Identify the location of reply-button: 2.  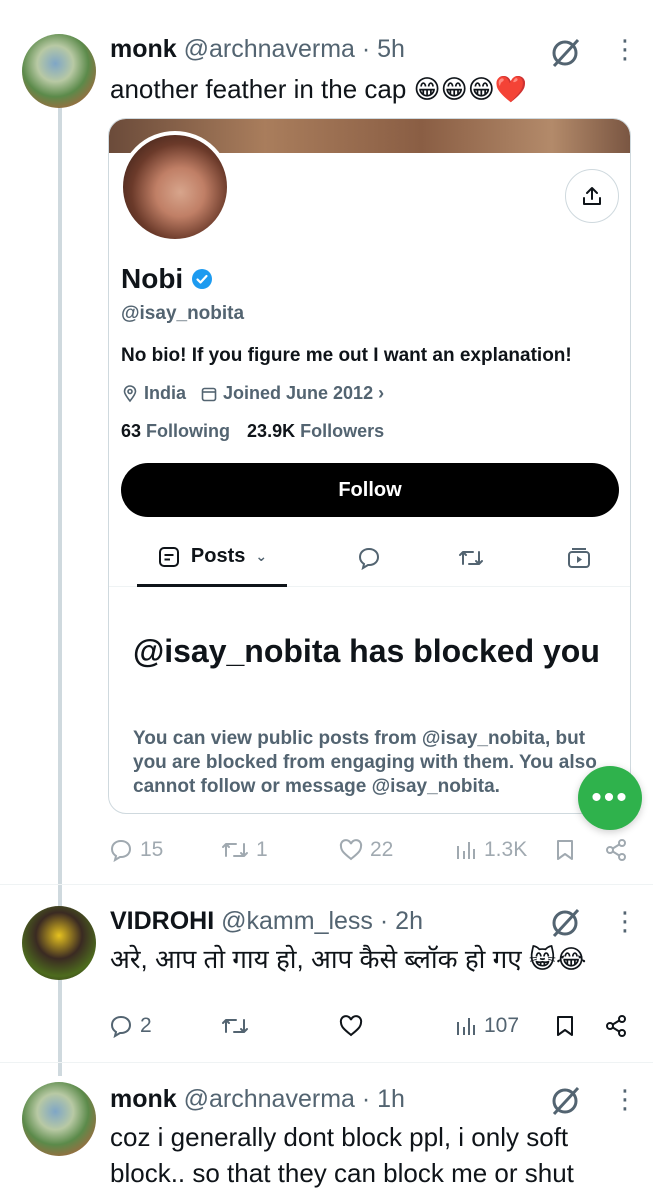
(130, 1026).